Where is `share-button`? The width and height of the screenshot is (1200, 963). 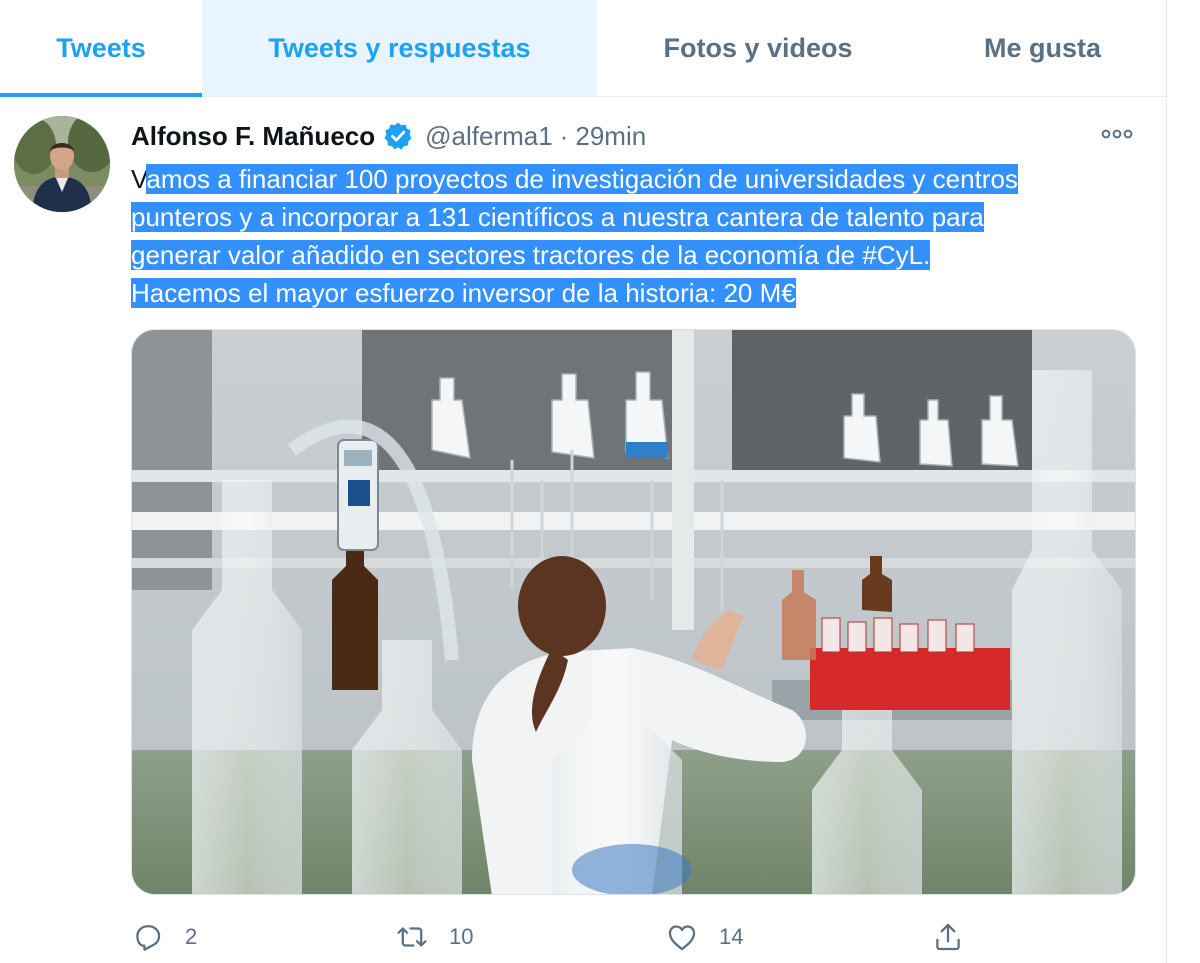 share-button is located at coordinates (948, 937).